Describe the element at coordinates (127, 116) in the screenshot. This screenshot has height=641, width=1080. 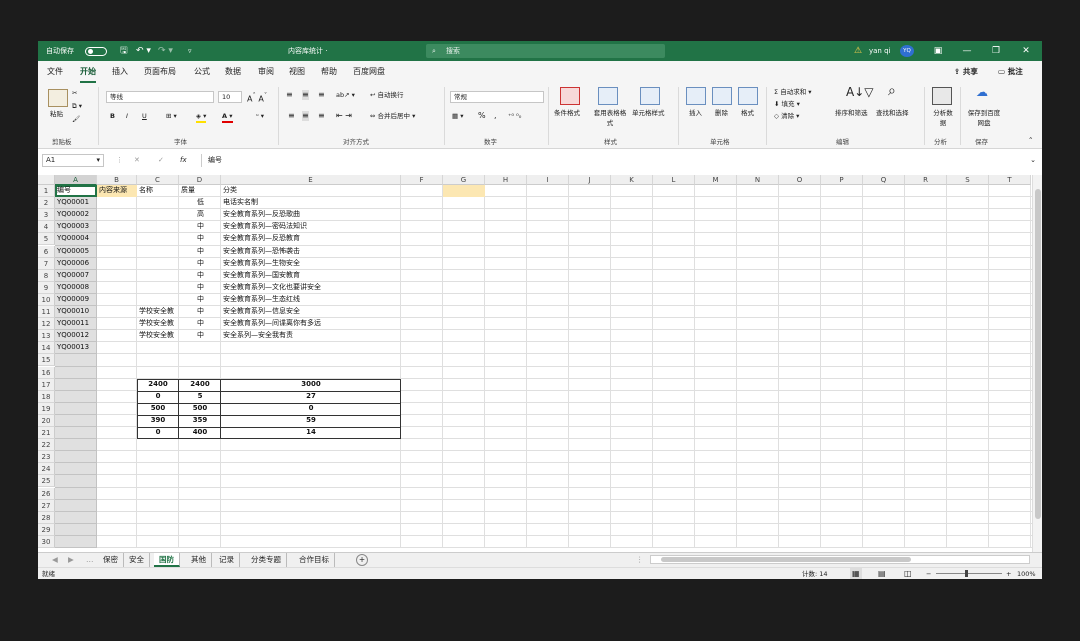
I see `italic-button: I` at that location.